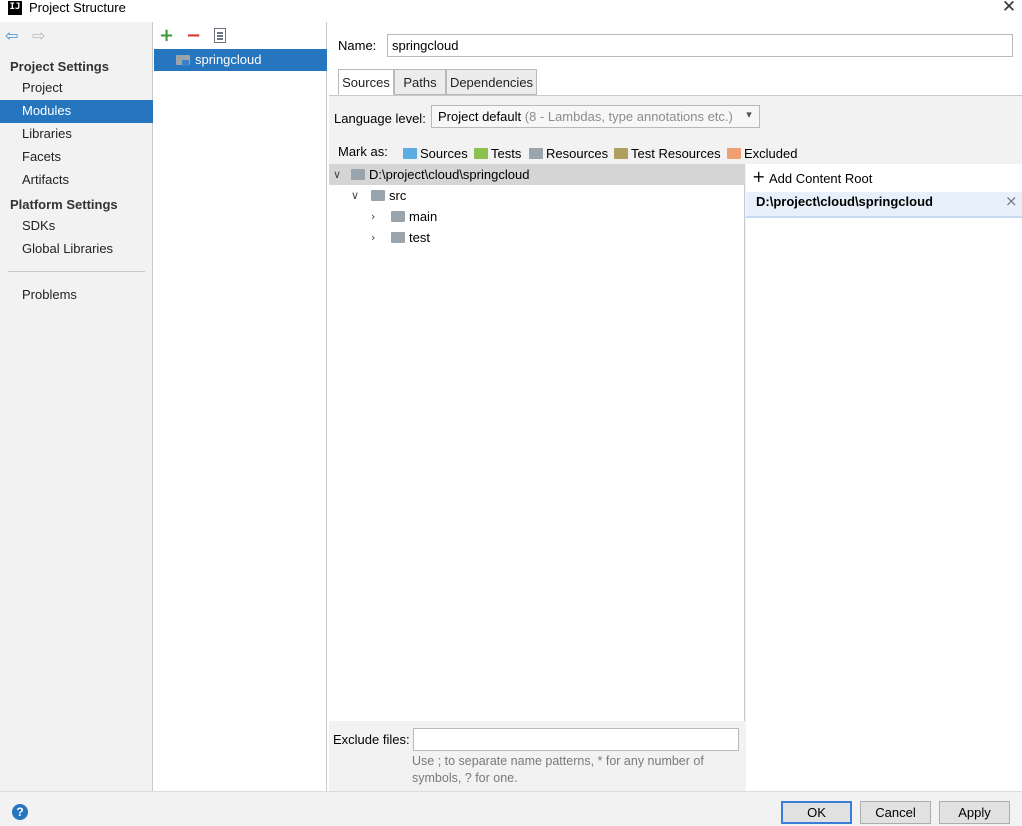 This screenshot has width=1022, height=826. Describe the element at coordinates (749, 116) in the screenshot. I see `chevron-down-icon: ▾` at that location.